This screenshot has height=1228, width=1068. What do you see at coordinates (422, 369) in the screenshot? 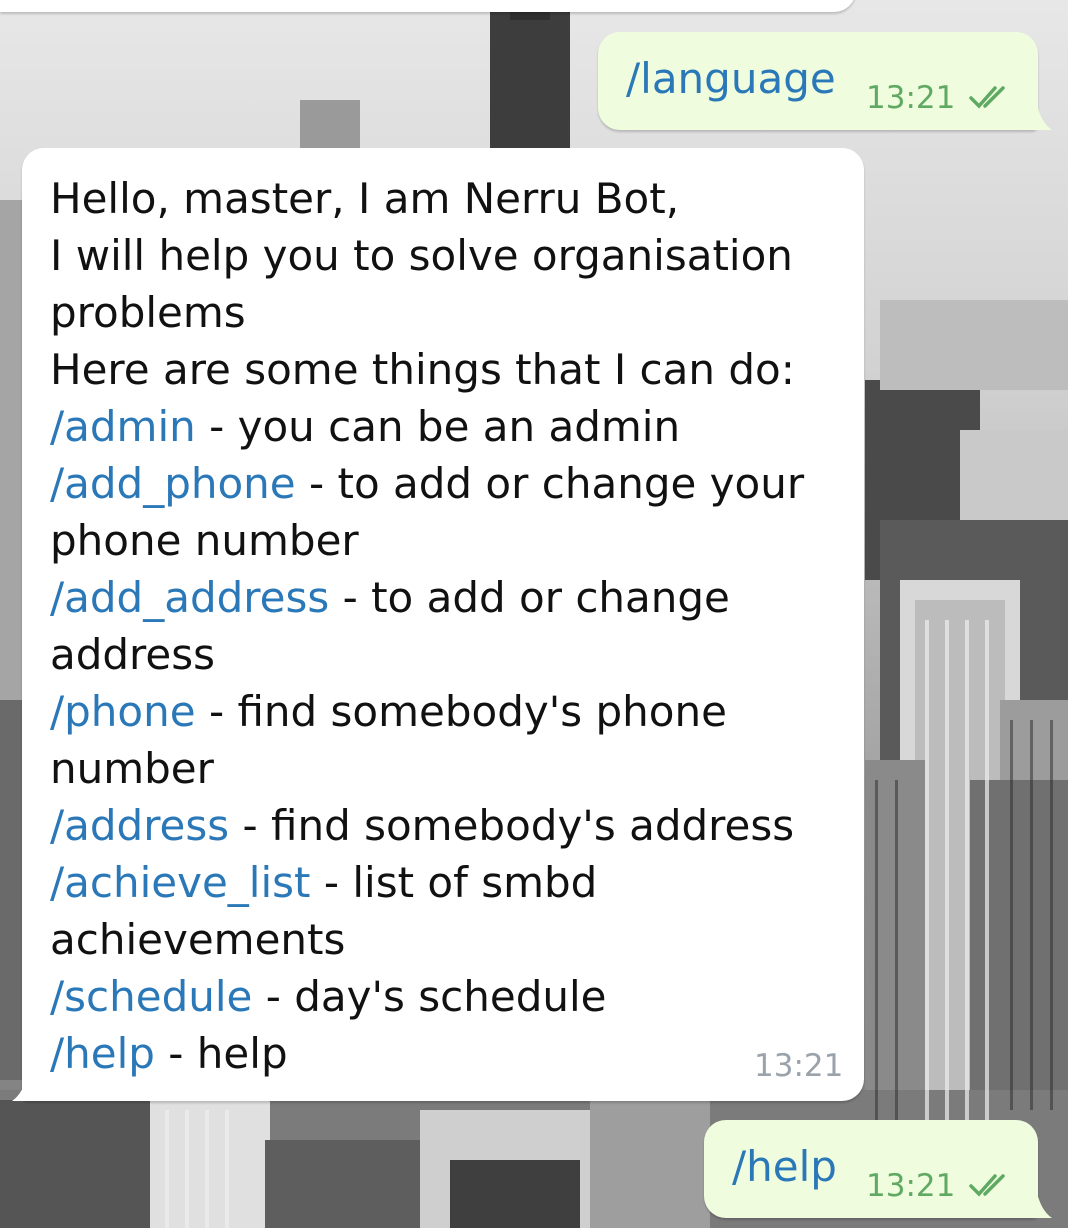
I see `message-line: Here are some things that I can do:` at bounding box center [422, 369].